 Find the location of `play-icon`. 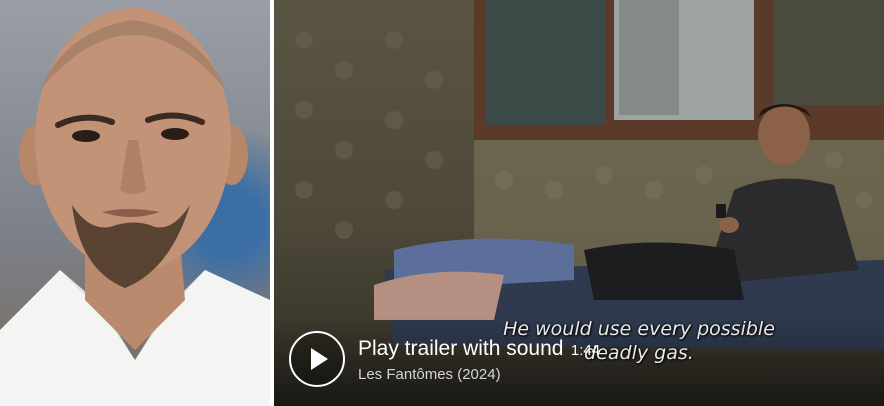

play-icon is located at coordinates (319, 359).